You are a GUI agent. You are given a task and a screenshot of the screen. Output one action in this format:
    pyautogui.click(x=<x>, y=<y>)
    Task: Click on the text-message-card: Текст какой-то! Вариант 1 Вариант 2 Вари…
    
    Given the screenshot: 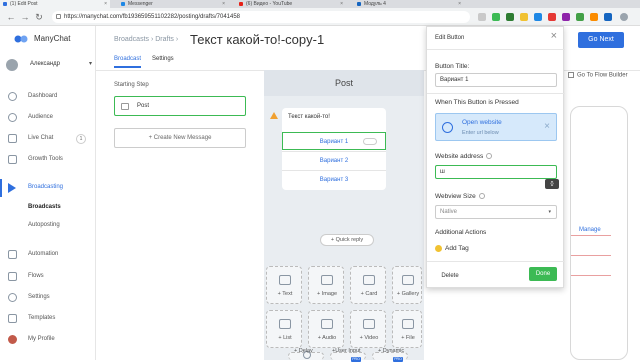 What is the action you would take?
    pyautogui.click(x=334, y=149)
    